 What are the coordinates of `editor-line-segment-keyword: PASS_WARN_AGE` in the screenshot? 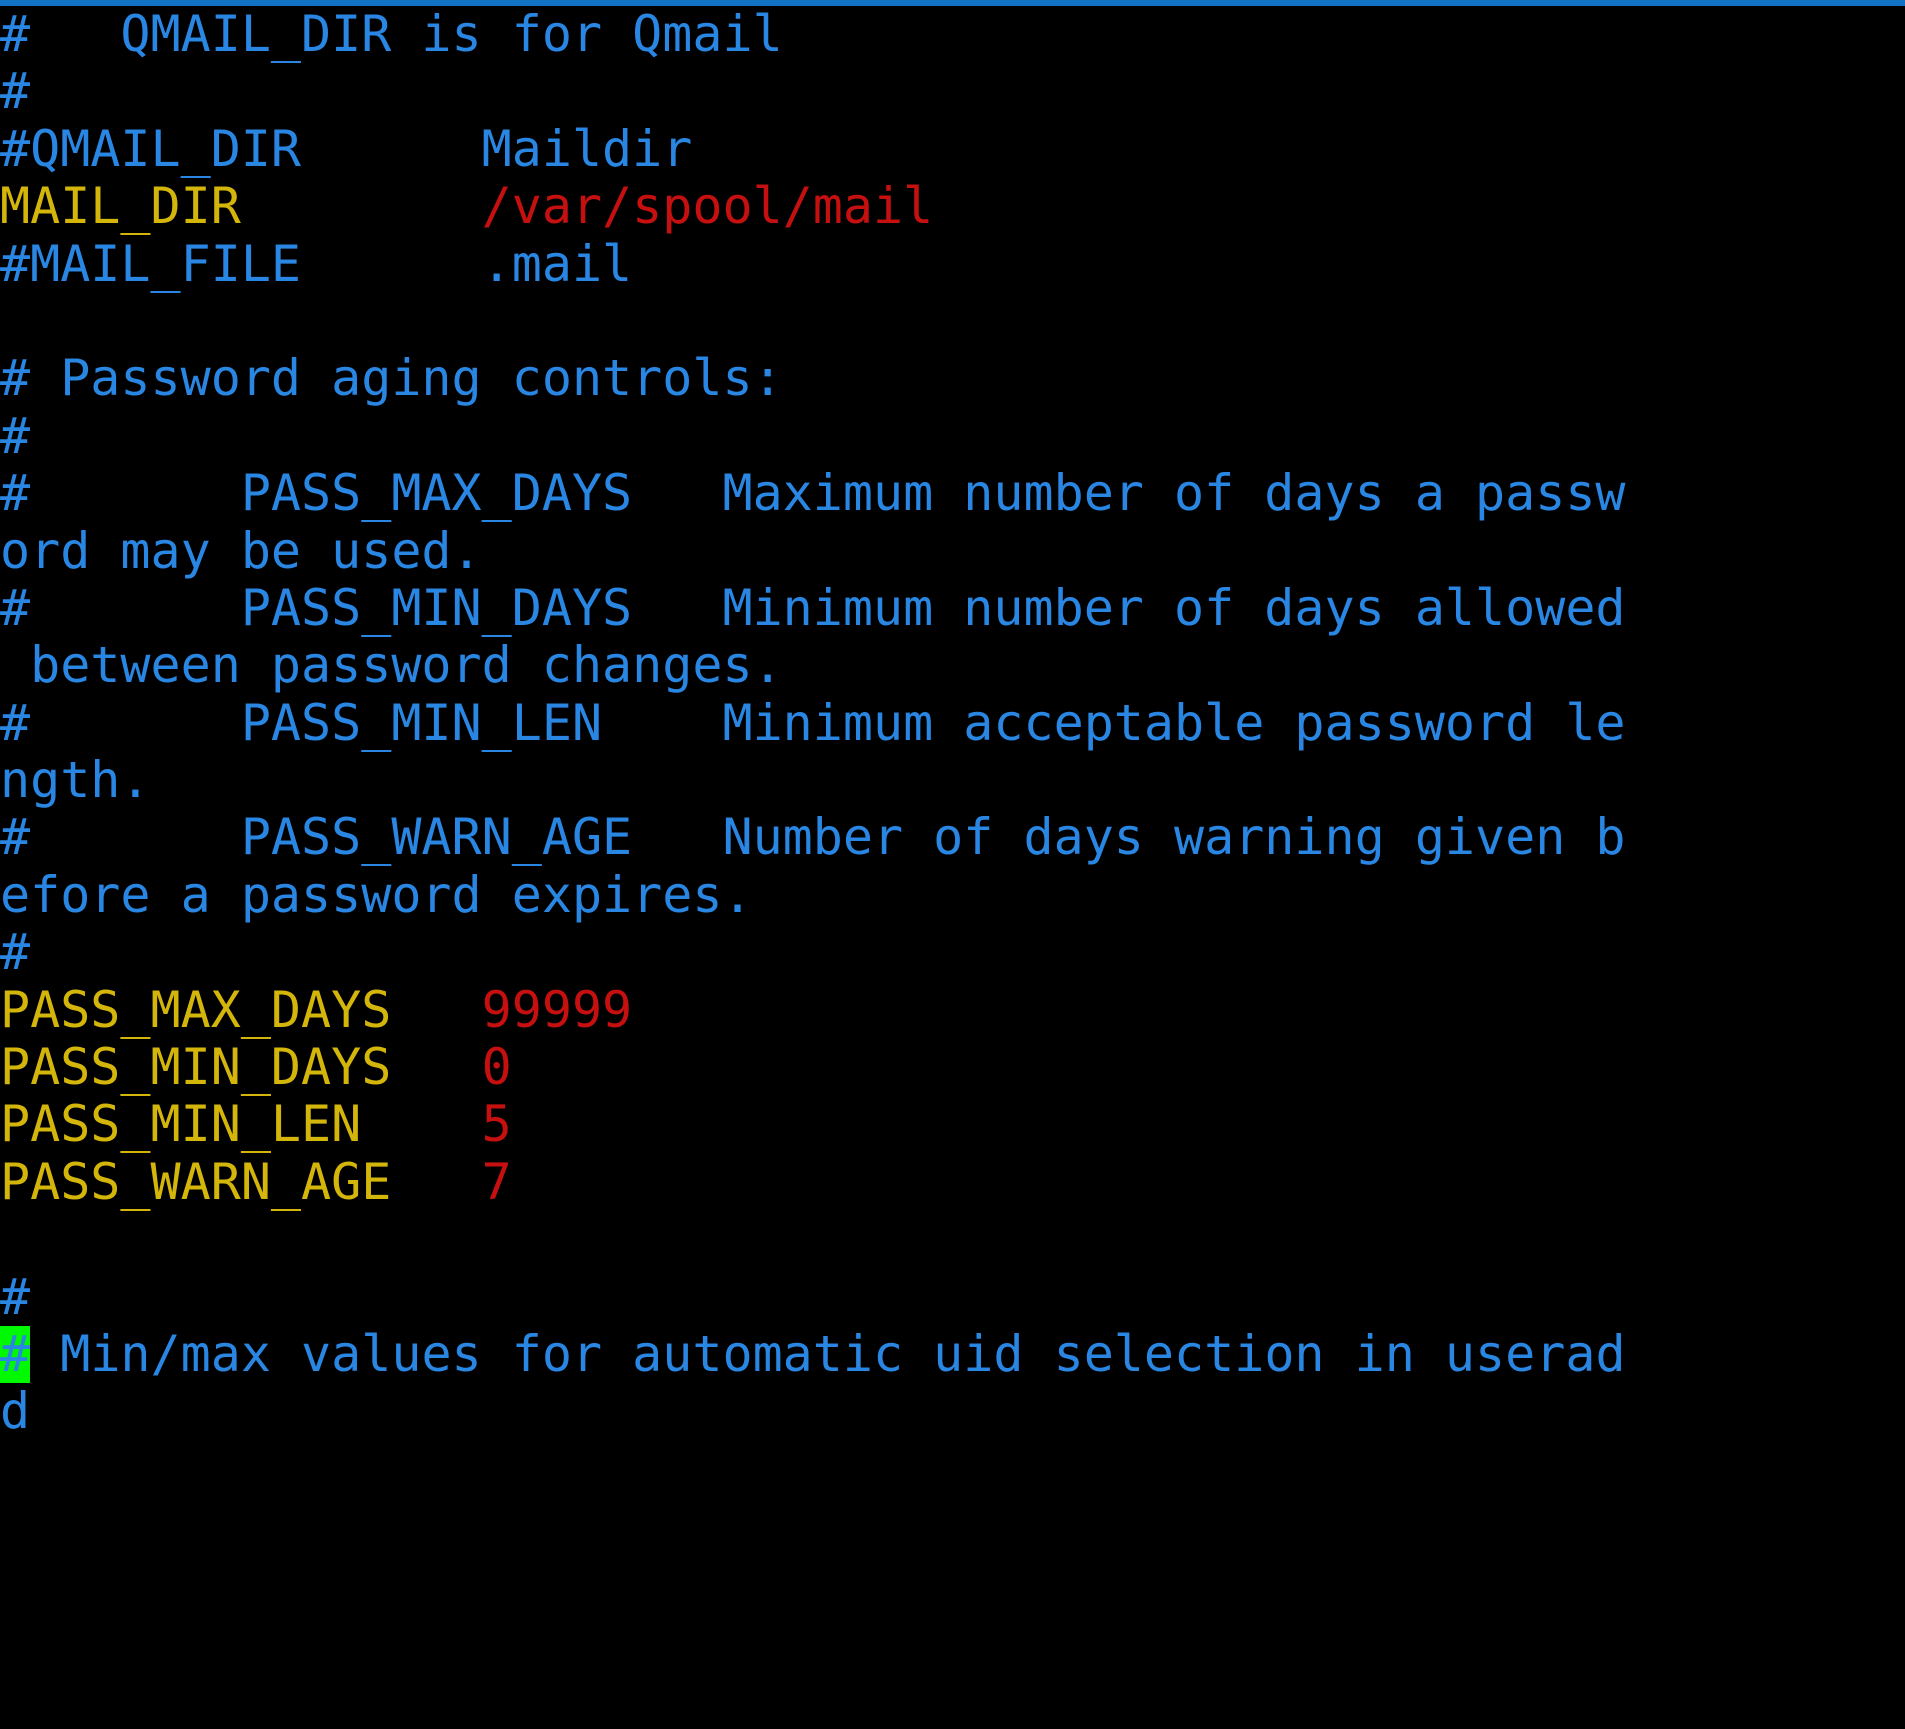 It's located at (241, 1181).